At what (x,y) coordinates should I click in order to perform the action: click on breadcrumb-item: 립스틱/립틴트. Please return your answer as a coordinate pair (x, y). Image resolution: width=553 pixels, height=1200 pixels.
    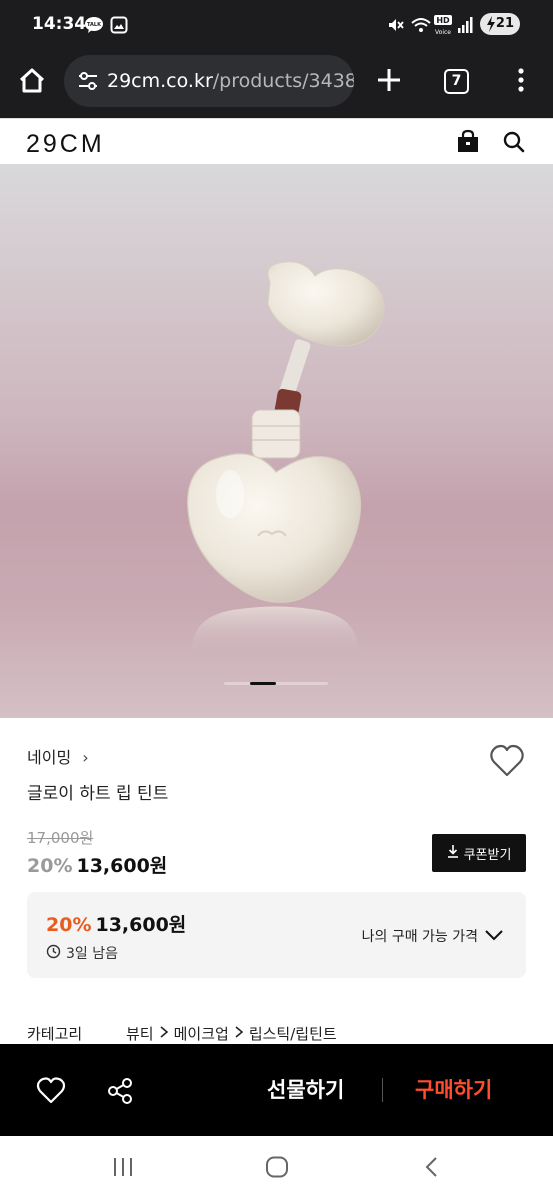
    Looking at the image, I should click on (293, 1033).